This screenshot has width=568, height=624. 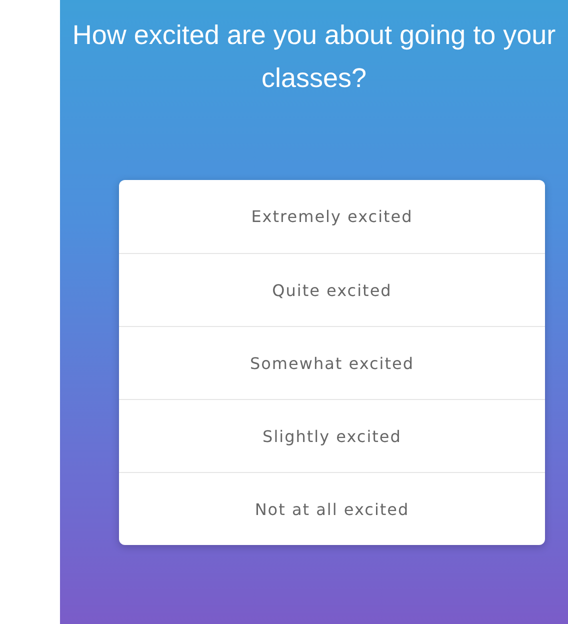 What do you see at coordinates (314, 57) in the screenshot?
I see `question-title: How excited are you about going to your classes?` at bounding box center [314, 57].